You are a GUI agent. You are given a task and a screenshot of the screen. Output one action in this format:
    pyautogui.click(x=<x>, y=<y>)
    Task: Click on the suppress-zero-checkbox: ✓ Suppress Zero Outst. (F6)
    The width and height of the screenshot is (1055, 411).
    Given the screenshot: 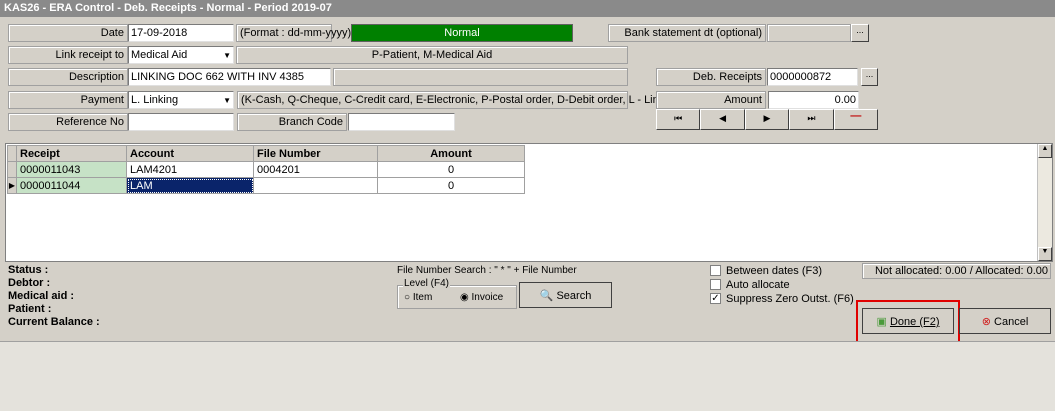 What is the action you would take?
    pyautogui.click(x=782, y=299)
    